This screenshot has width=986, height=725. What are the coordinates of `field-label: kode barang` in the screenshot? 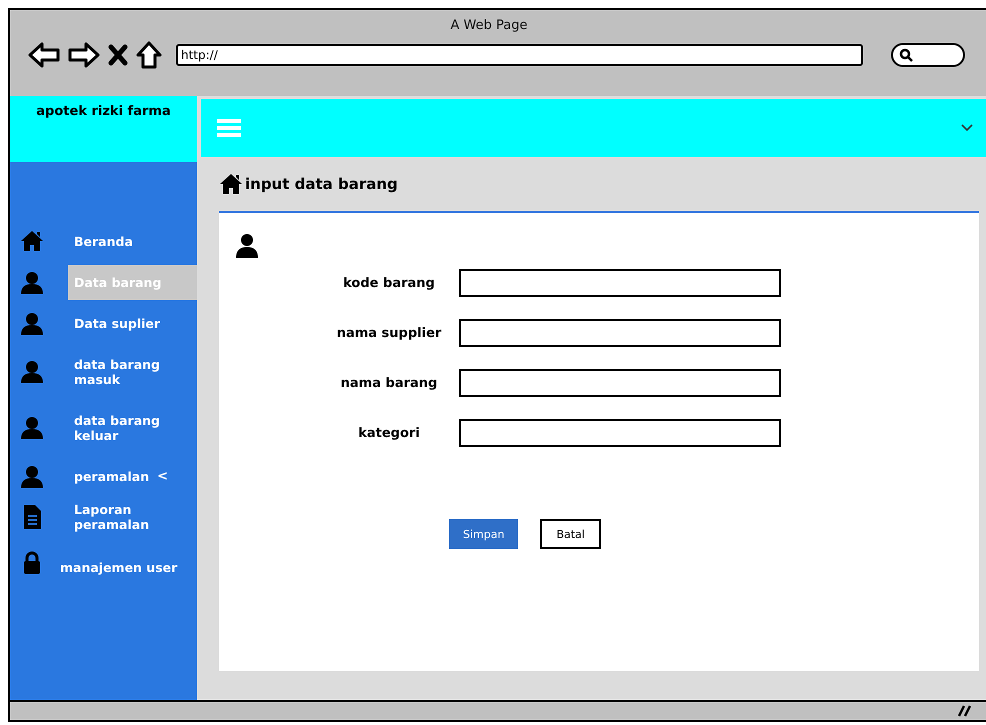 It's located at (389, 283).